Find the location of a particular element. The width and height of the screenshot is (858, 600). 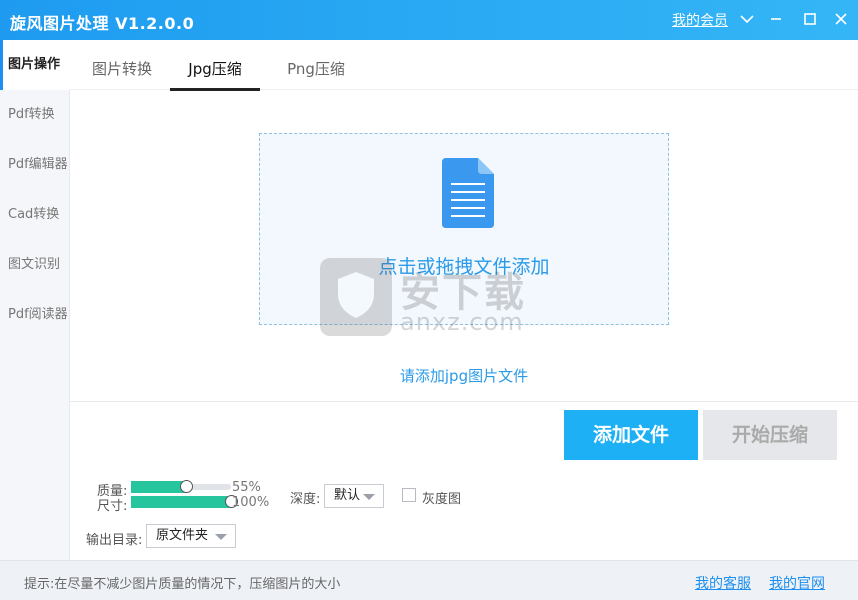

sidebar-item-cad-convert: Cad转换 is located at coordinates (35, 215).